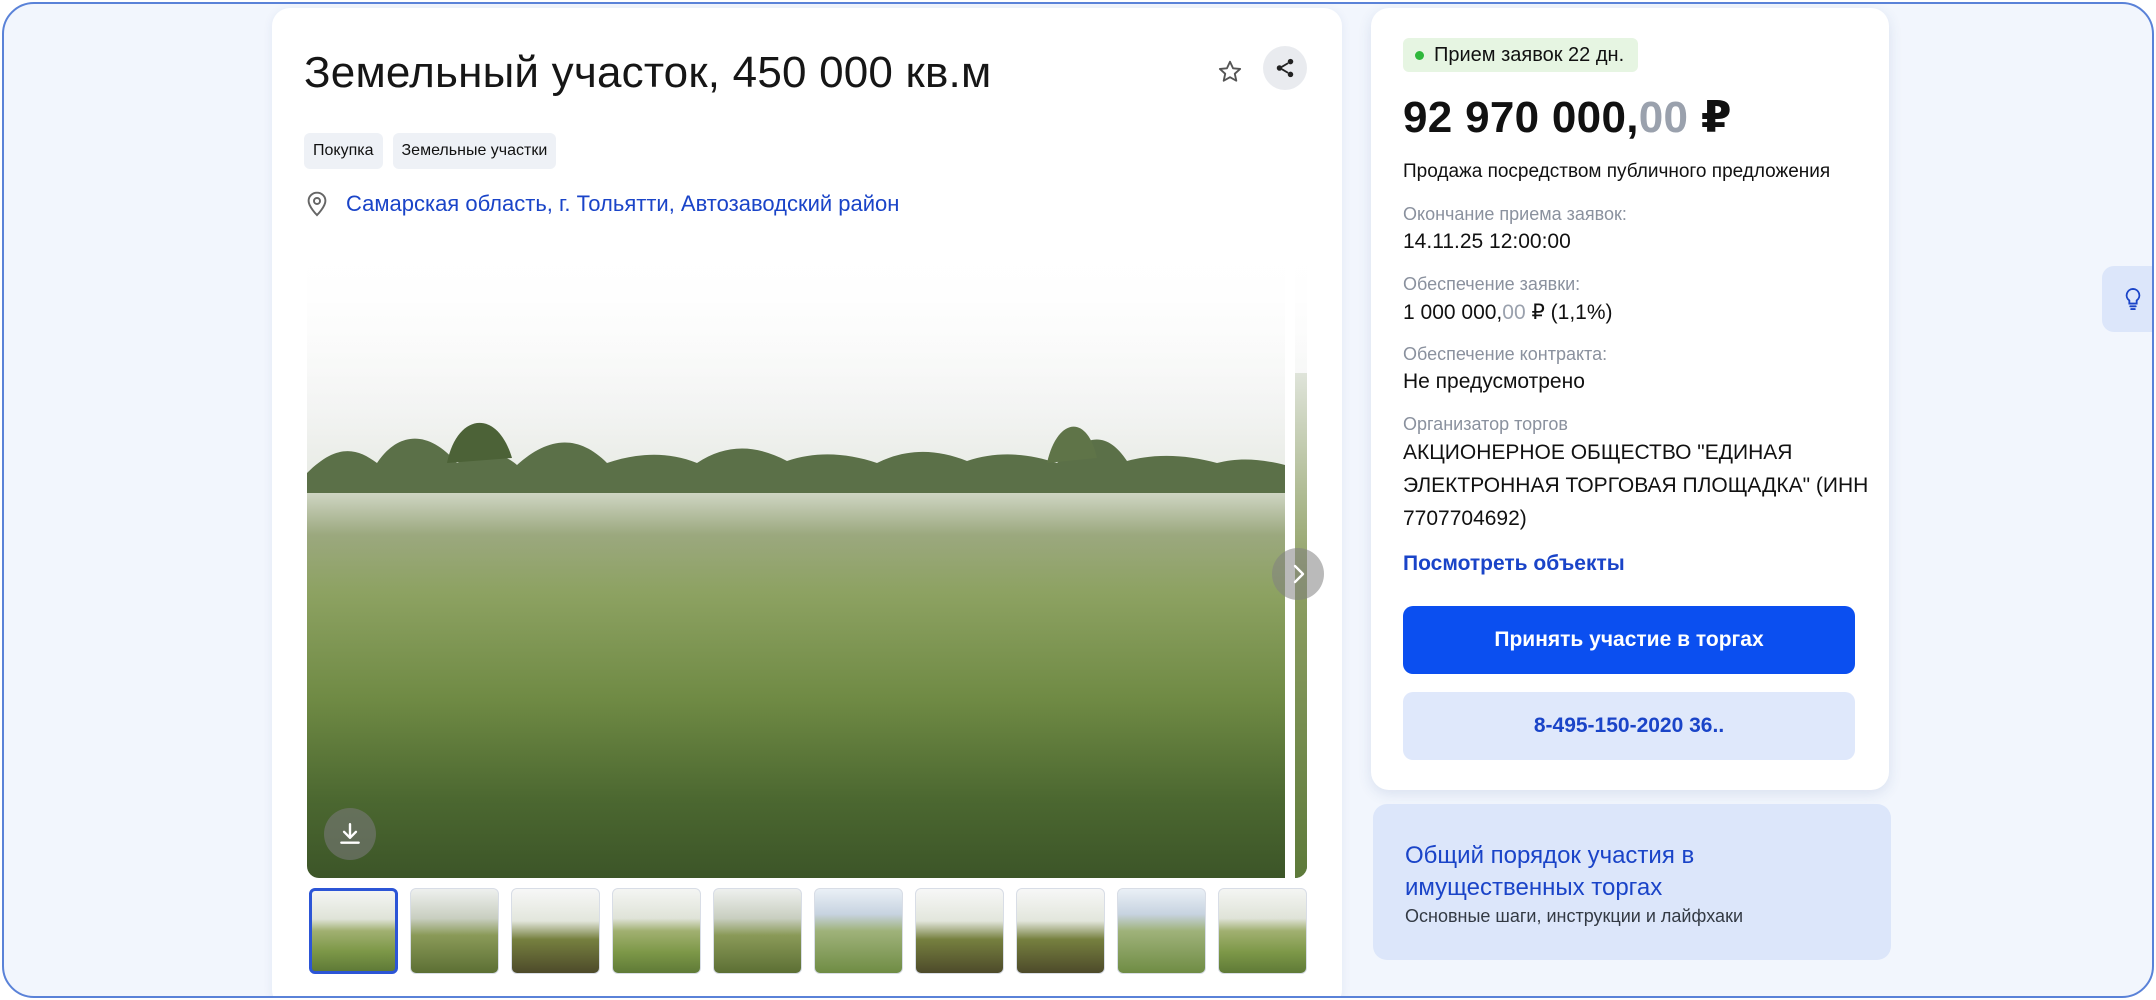 This screenshot has height=1000, width=2156. Describe the element at coordinates (1629, 726) in the screenshot. I see `phone-button: 8-495-150-2020 36..` at that location.